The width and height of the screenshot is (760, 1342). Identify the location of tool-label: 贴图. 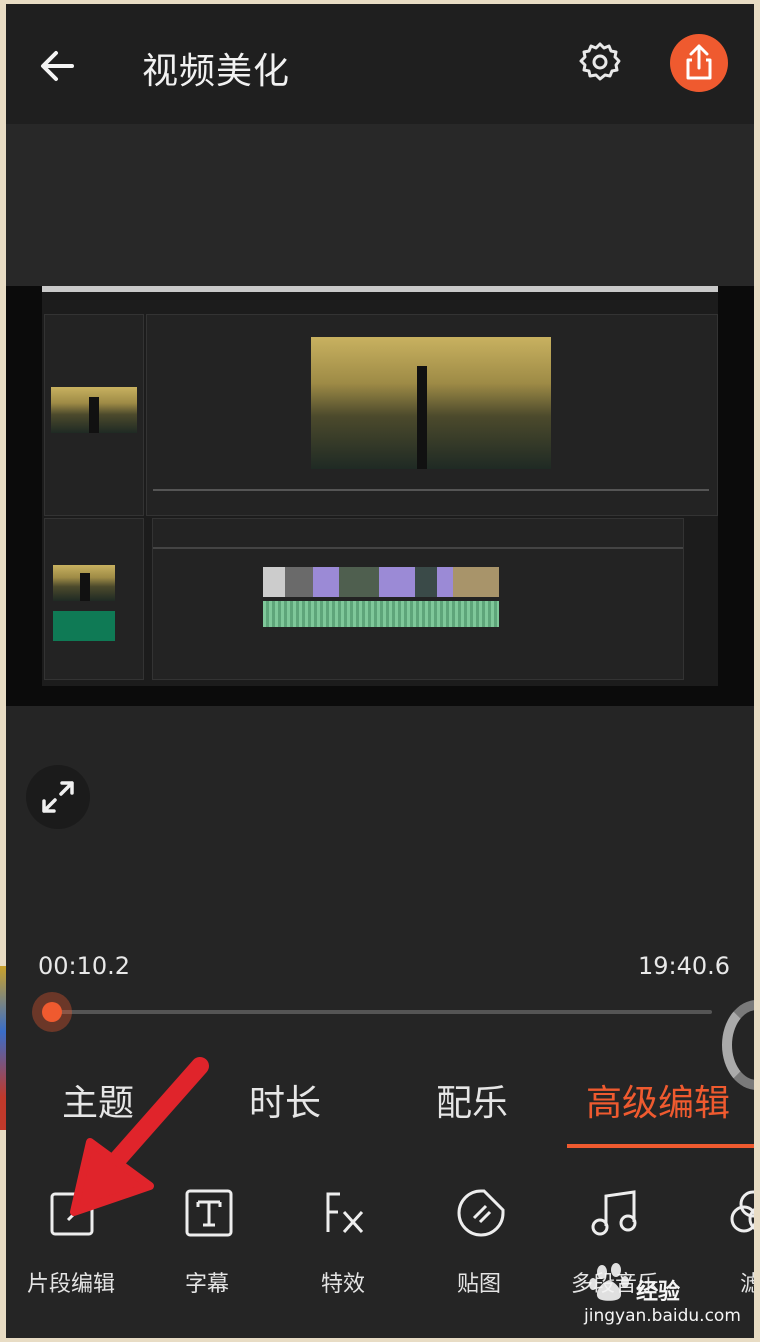
(478, 1284).